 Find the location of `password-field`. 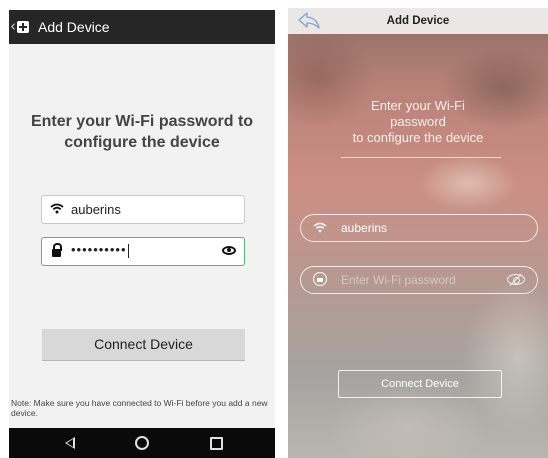

password-field is located at coordinates (419, 280).